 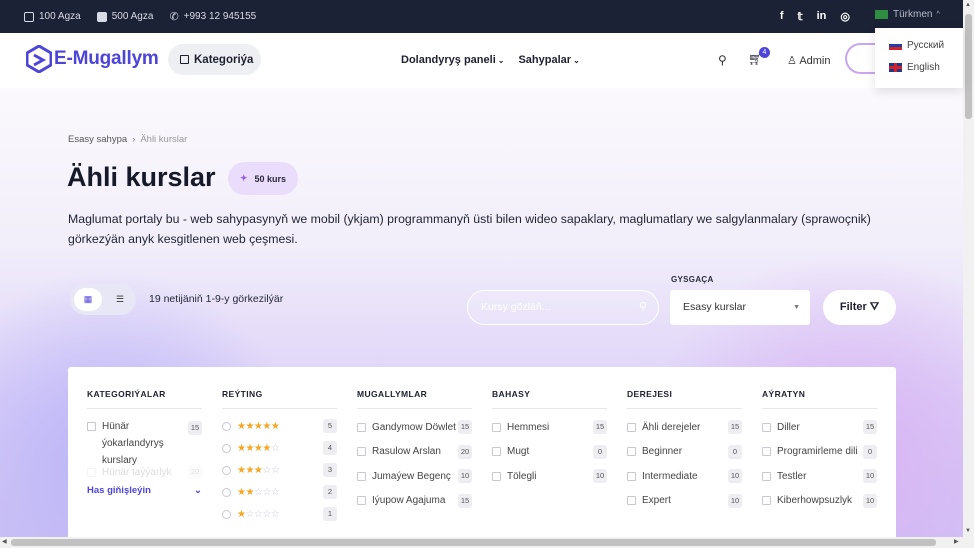 I want to click on filter-option: Programirleme dili 0, so click(x=819, y=452).